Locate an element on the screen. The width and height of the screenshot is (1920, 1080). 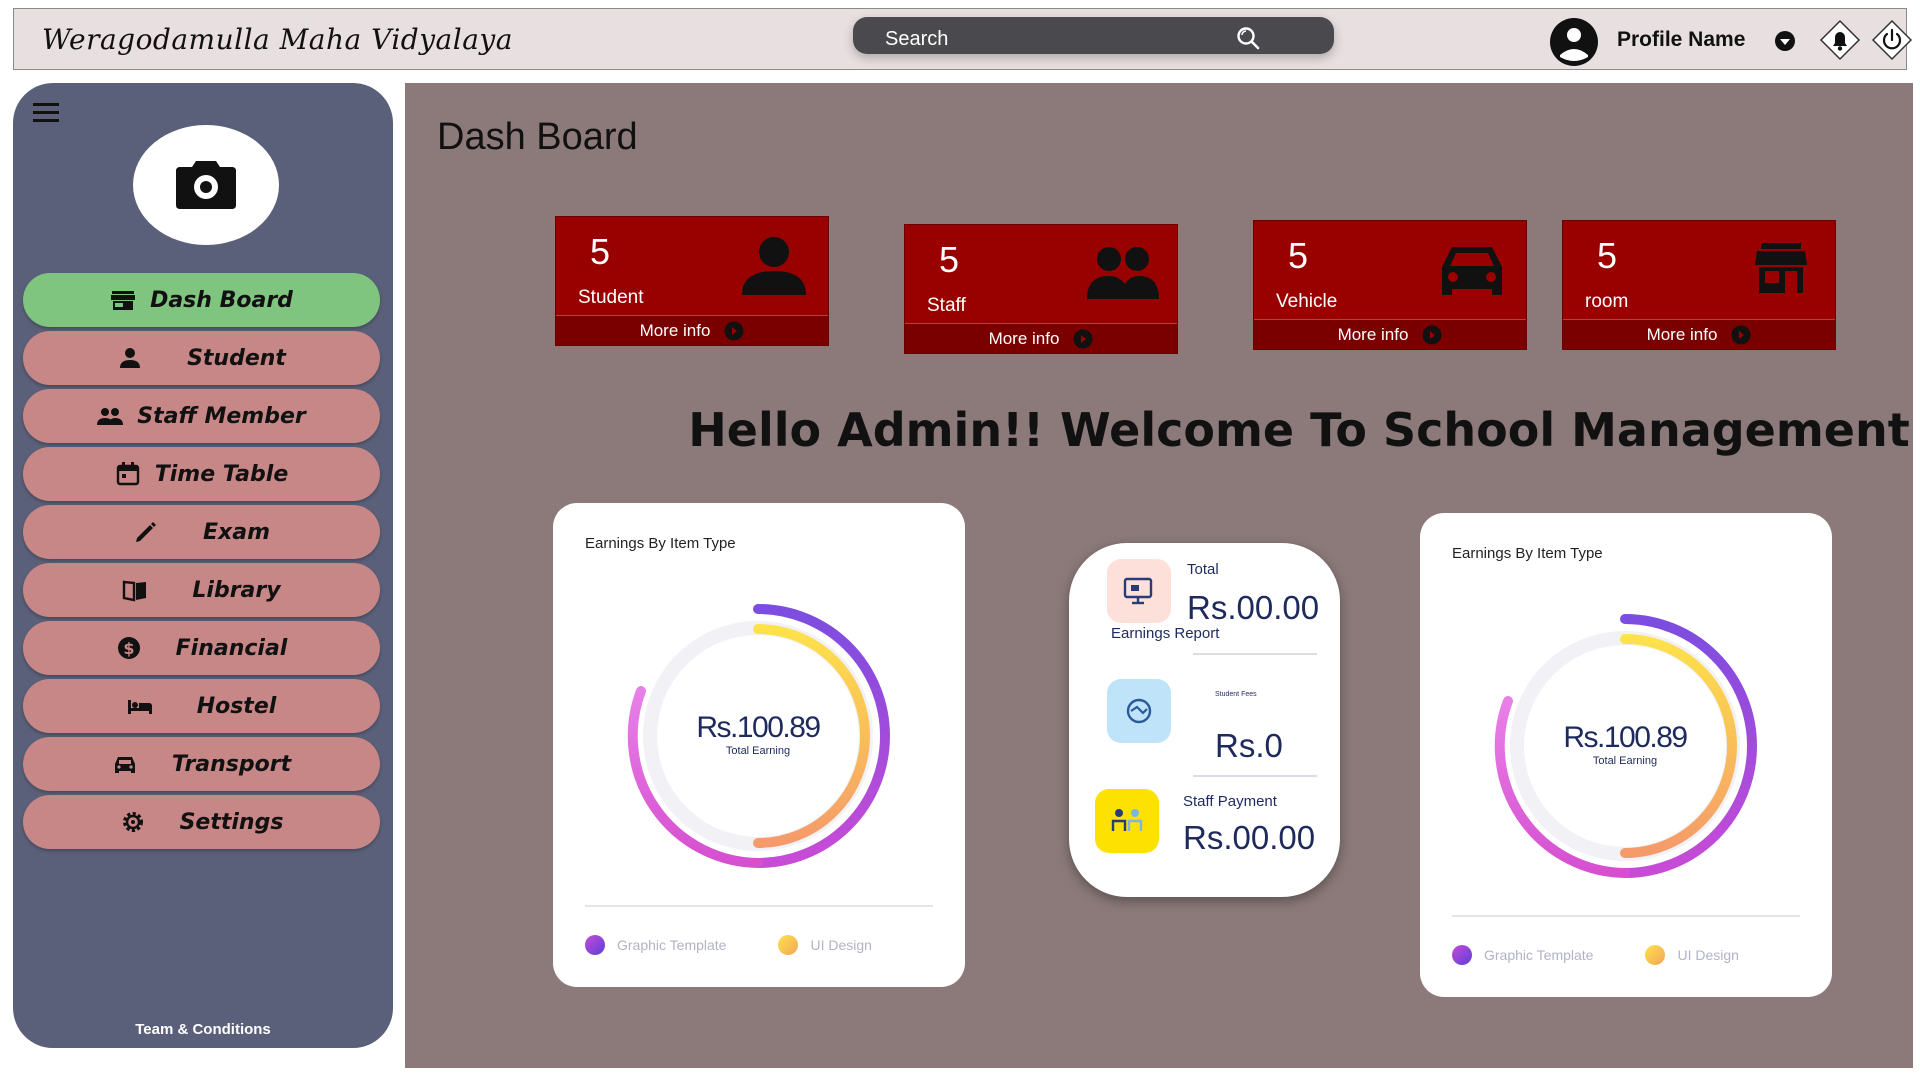
hamburger-menu-icon is located at coordinates (46, 113).